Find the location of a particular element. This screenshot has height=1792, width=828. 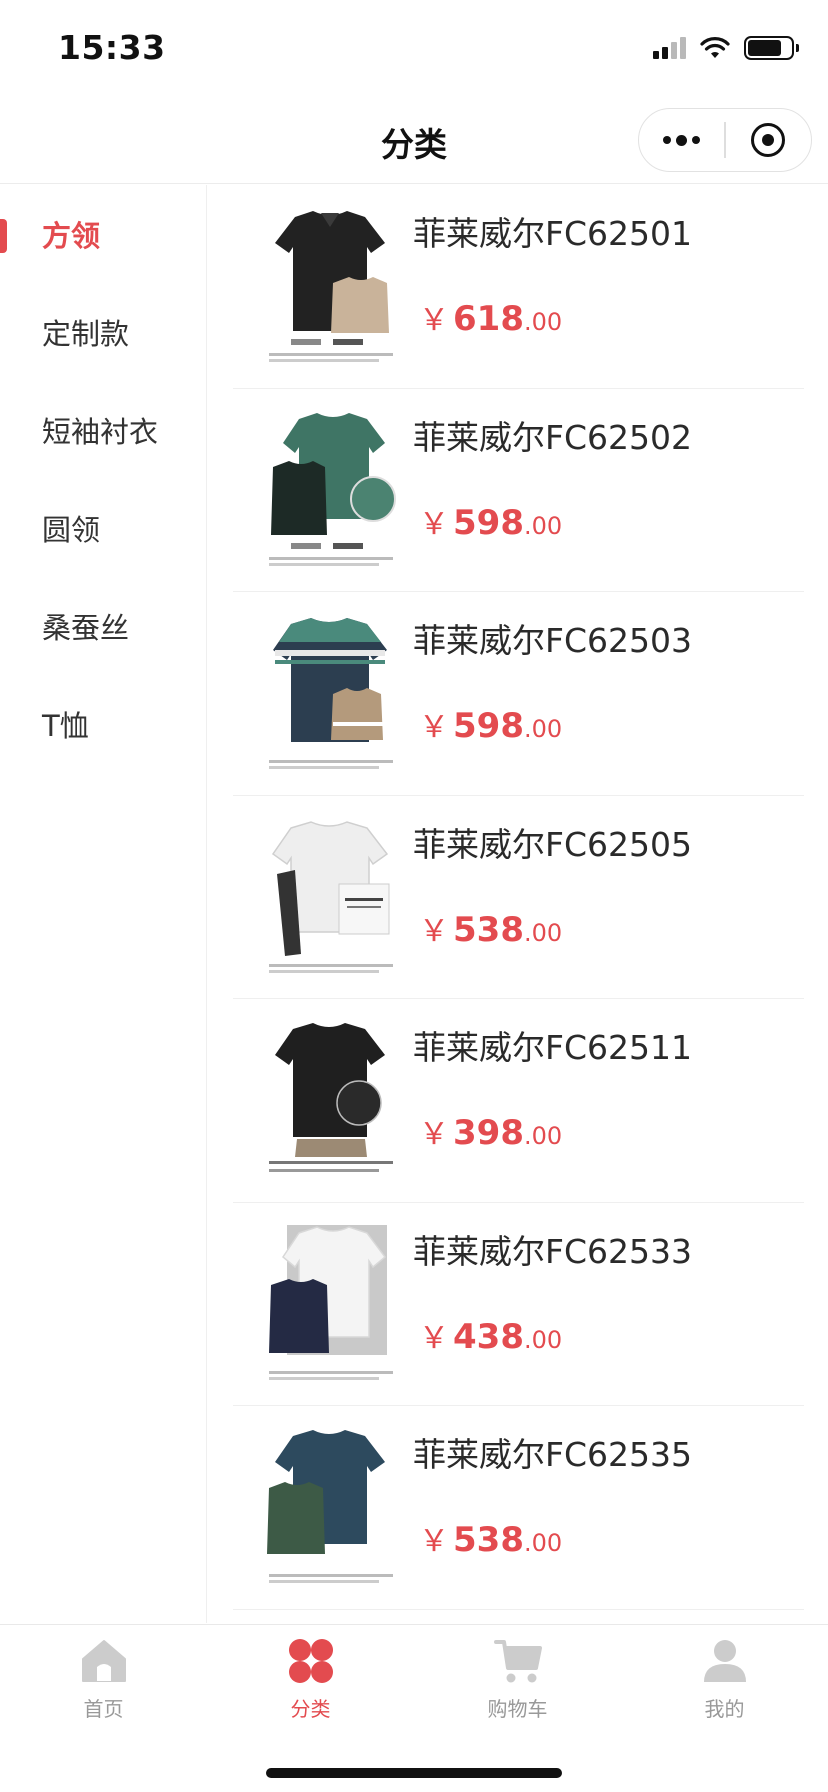

status-bar: 15:33 is located at coordinates (414, 48).